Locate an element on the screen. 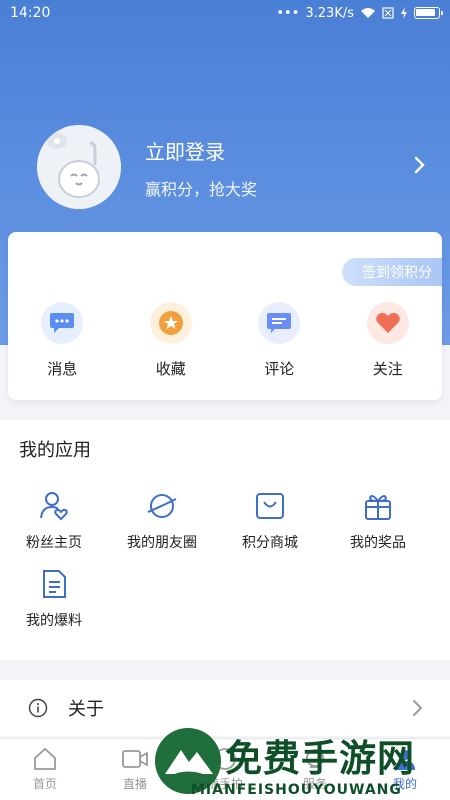  tab-label: 首页 is located at coordinates (44, 784).